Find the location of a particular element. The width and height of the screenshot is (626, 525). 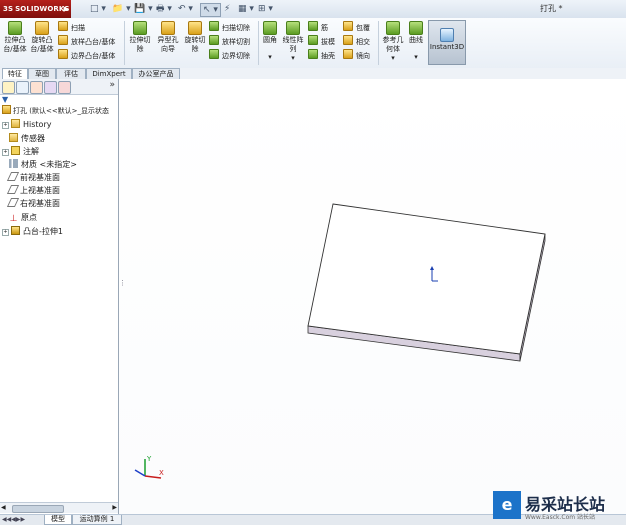

tab-office-products: 办公室产品 is located at coordinates (156, 73).